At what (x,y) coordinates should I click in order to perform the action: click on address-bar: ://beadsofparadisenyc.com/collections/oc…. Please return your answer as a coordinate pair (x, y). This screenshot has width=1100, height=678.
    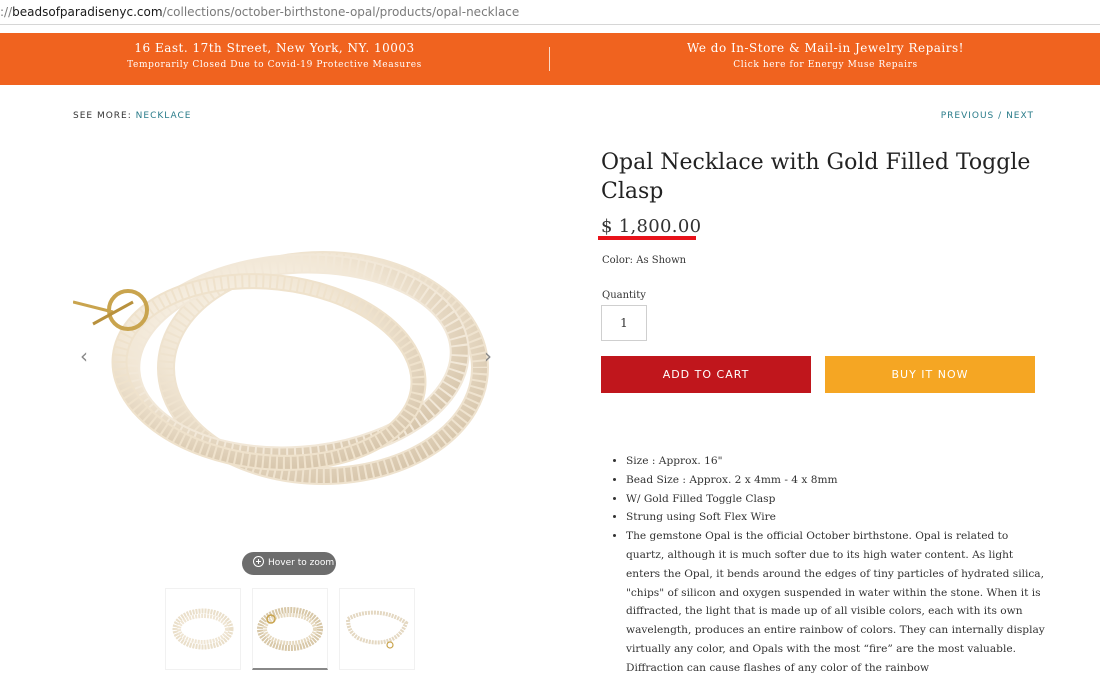
    Looking at the image, I should click on (550, 12).